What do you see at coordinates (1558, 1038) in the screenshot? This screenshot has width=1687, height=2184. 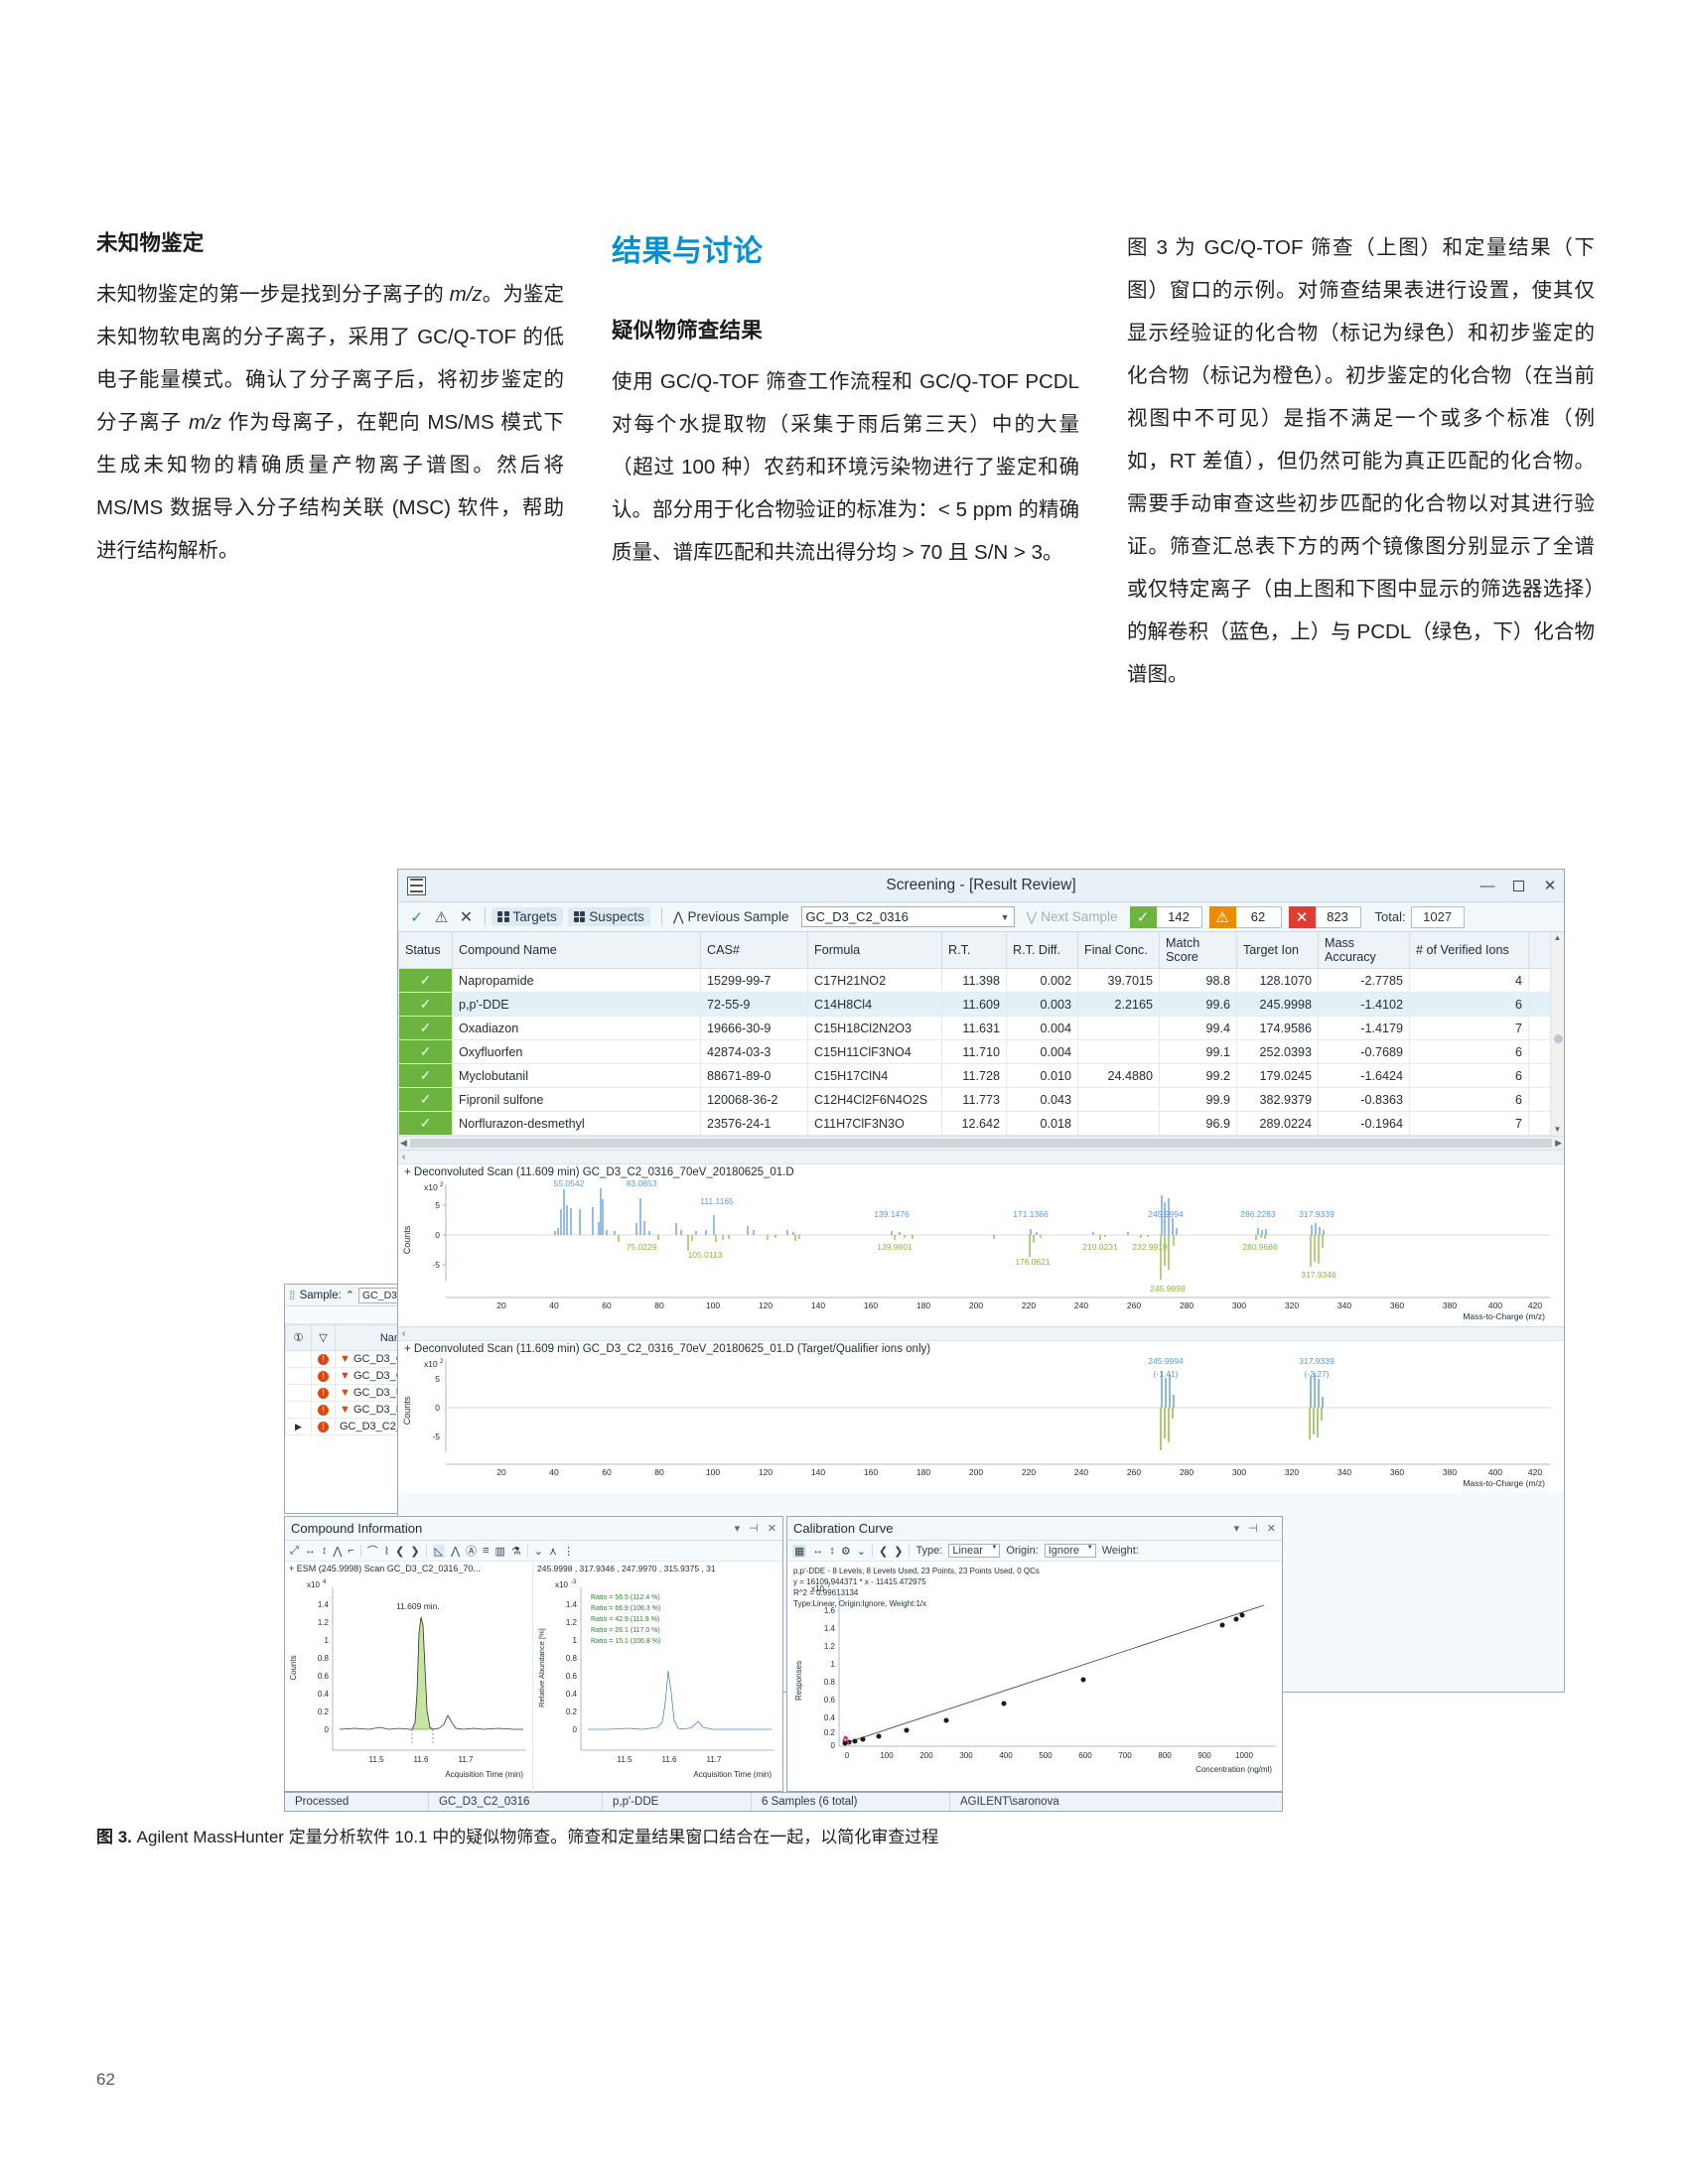 I see `scroll-thumb` at bounding box center [1558, 1038].